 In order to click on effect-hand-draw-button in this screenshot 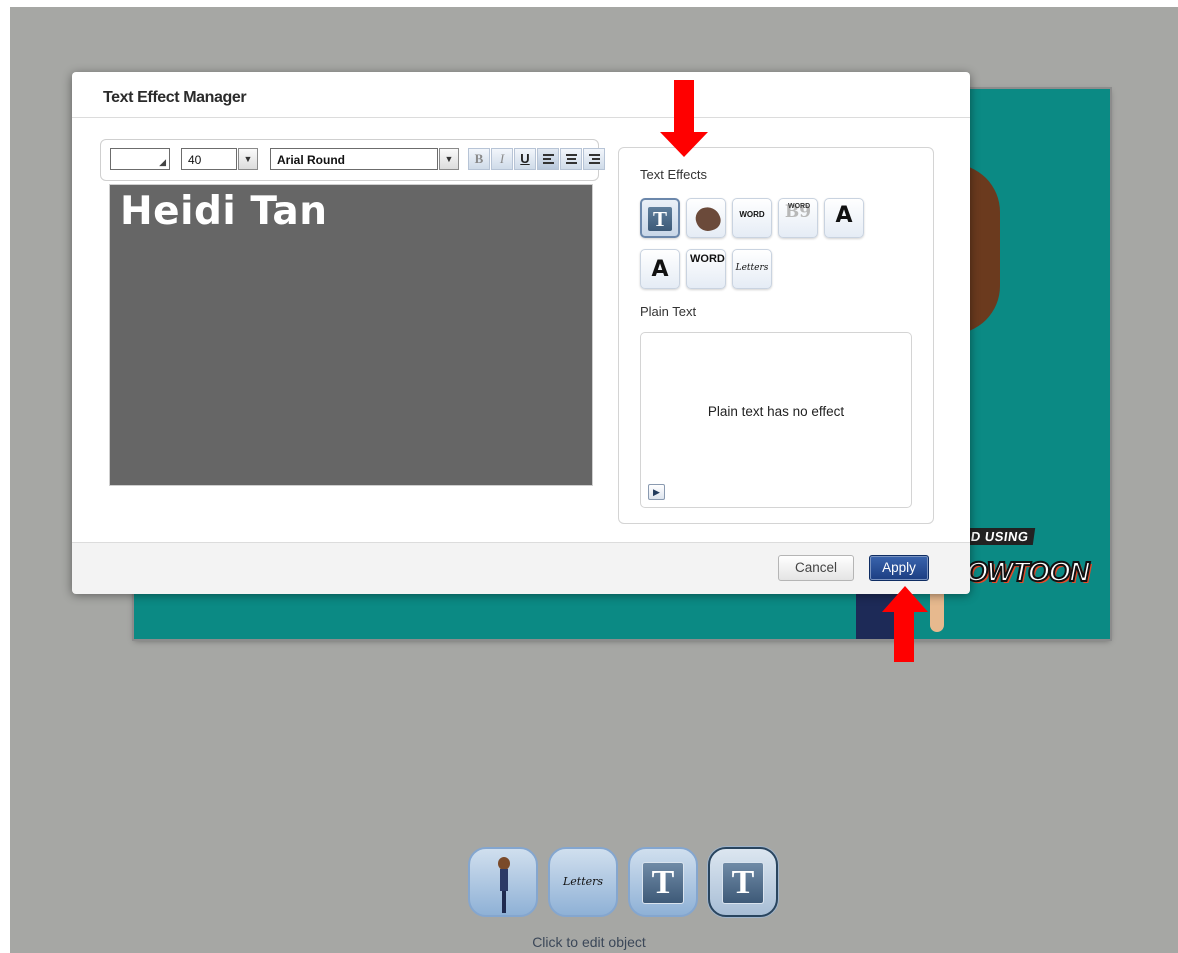, I will do `click(706, 218)`.